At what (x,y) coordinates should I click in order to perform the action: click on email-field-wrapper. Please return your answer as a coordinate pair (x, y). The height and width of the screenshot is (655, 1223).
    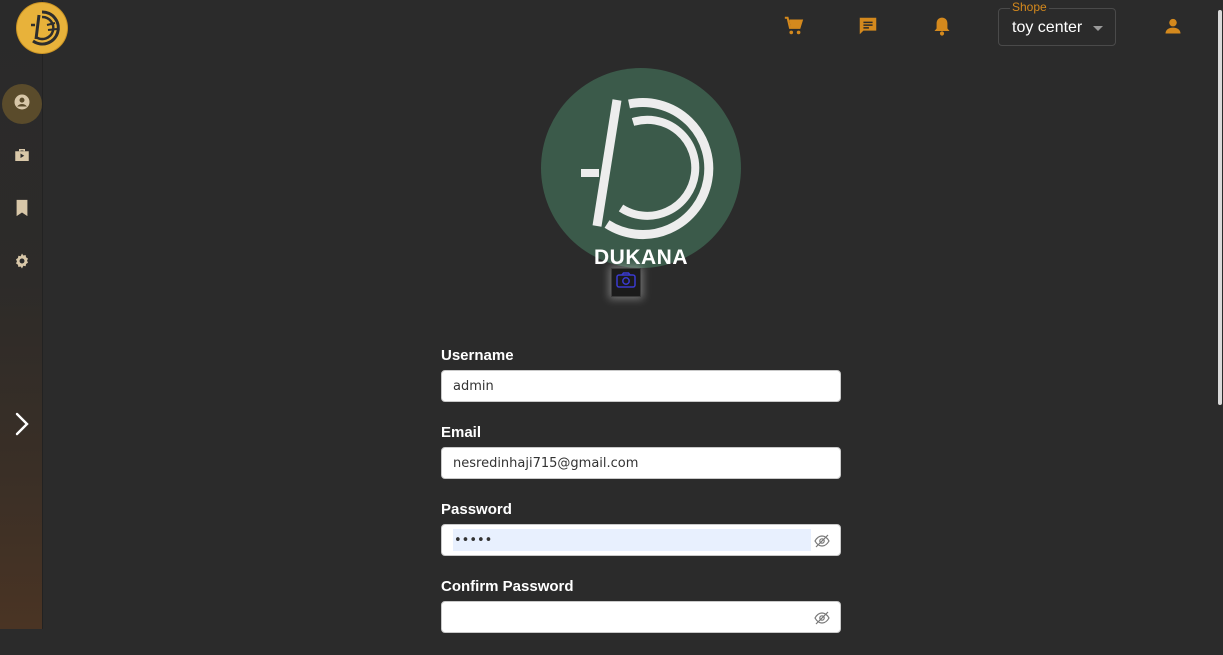
    Looking at the image, I should click on (641, 463).